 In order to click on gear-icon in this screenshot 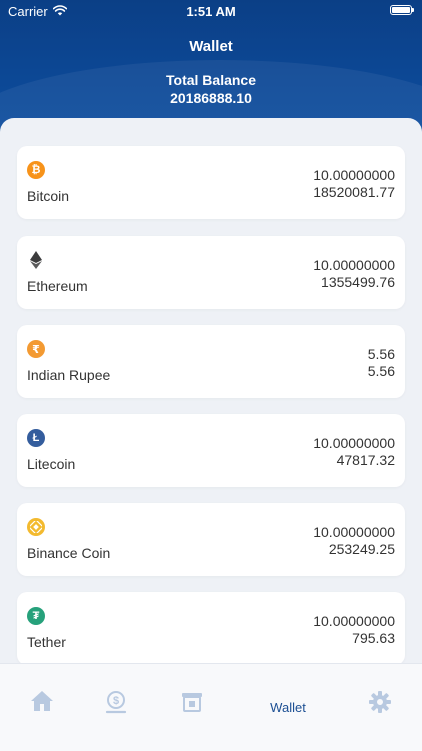, I will do `click(380, 704)`.